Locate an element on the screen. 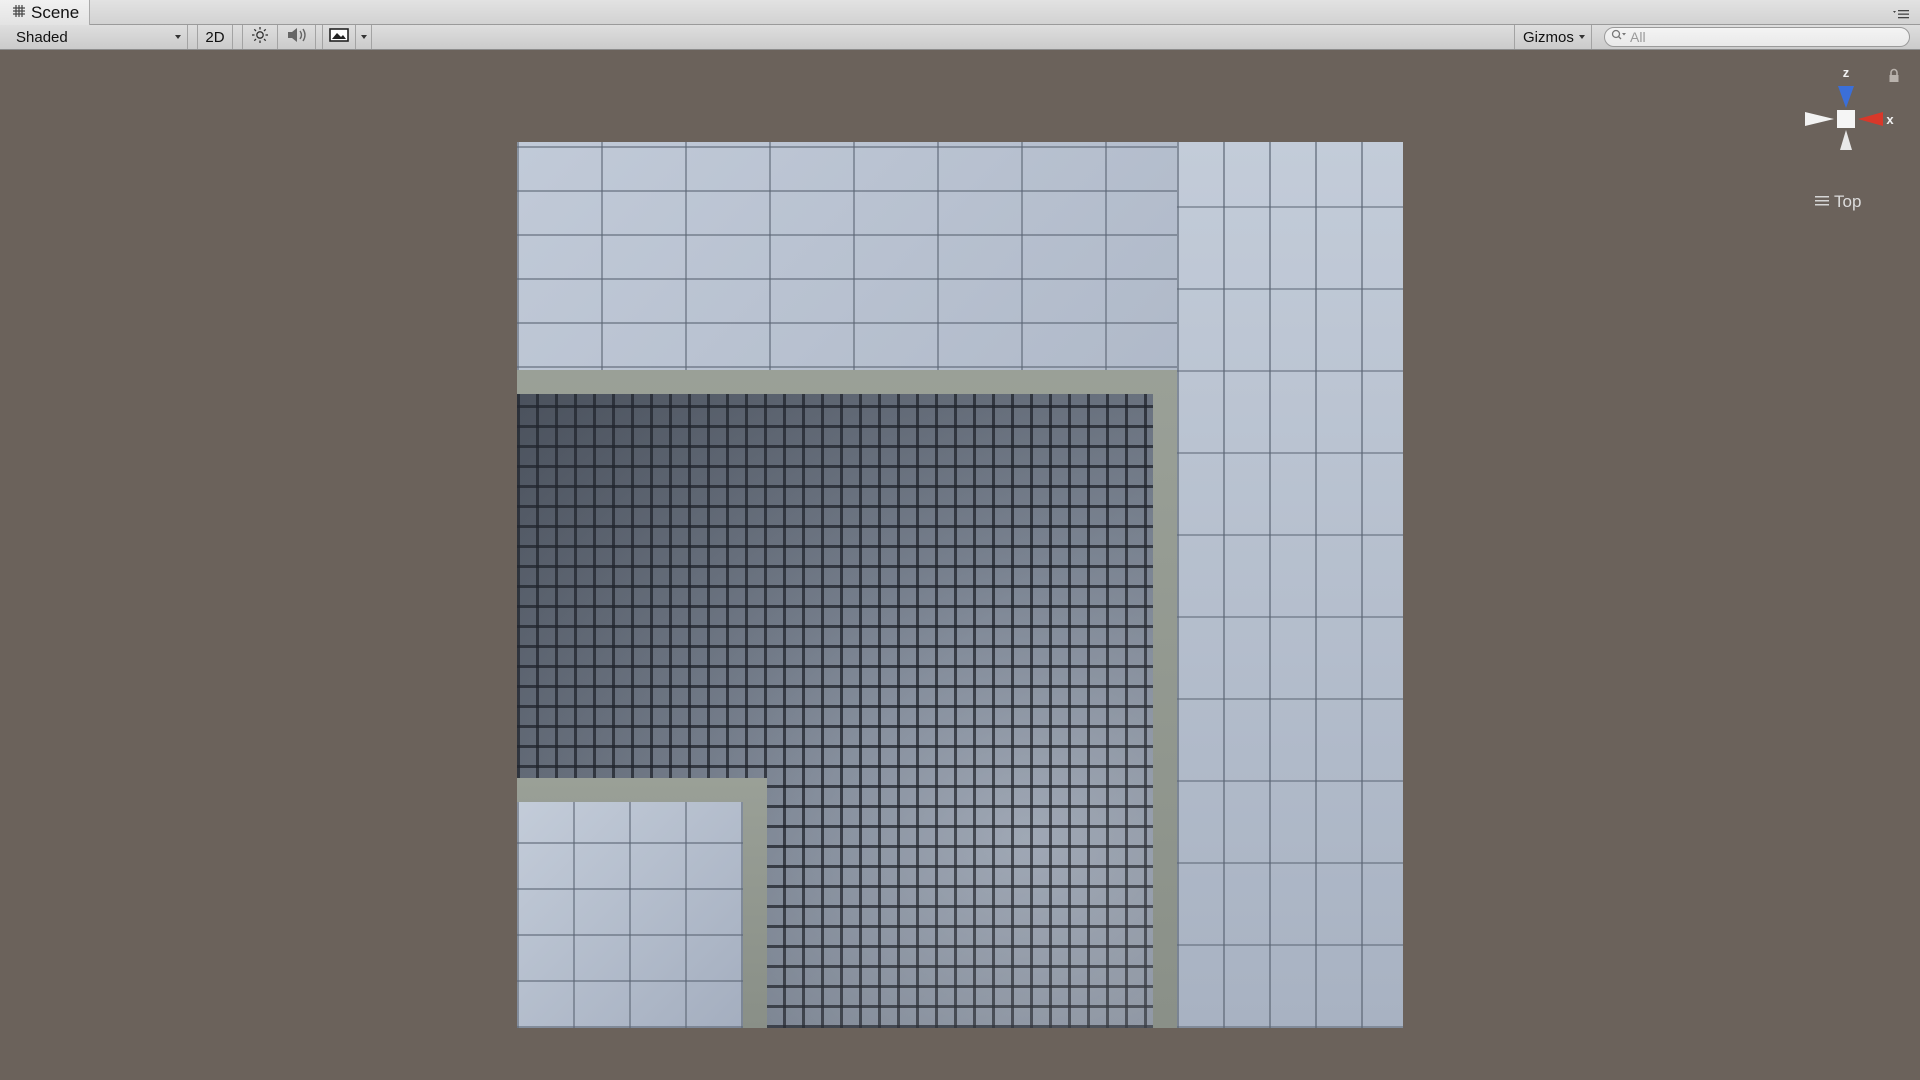 The image size is (1920, 1080). gizmo-z-axis is located at coordinates (1846, 97).